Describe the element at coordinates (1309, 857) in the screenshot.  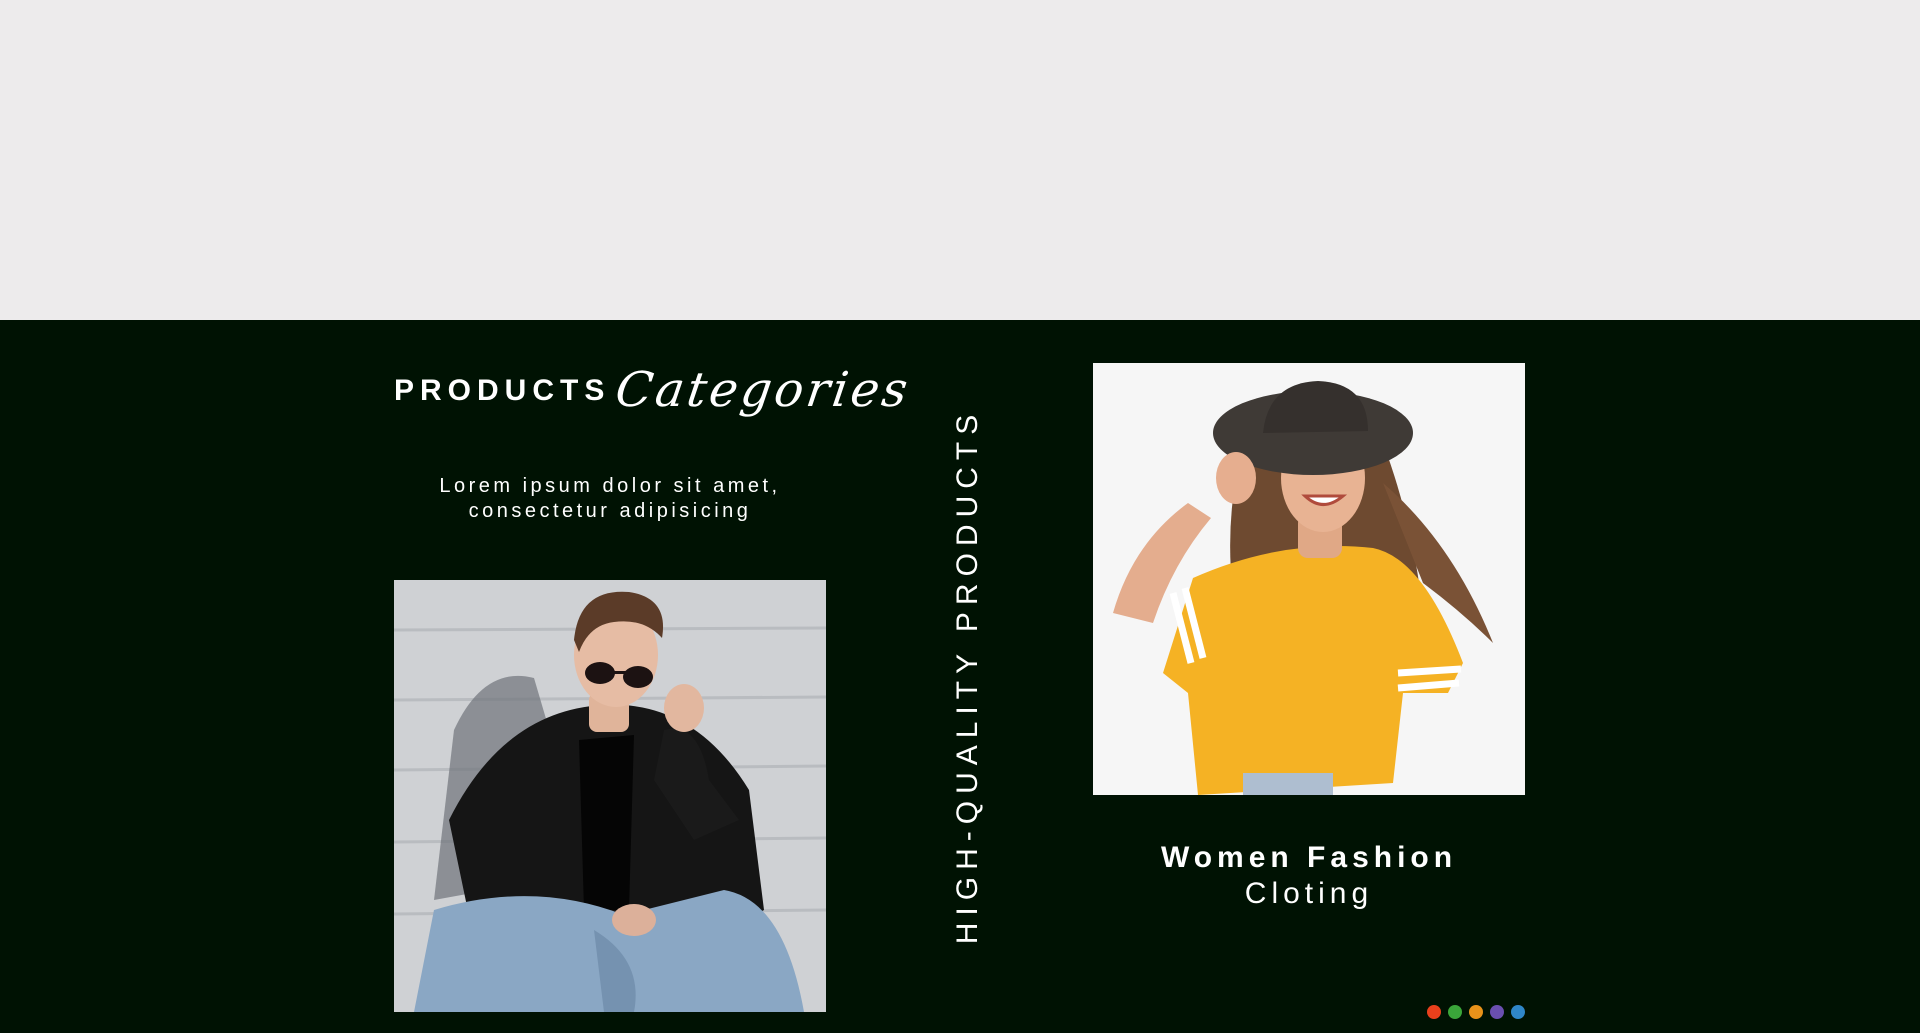
I see `feature-title: Women Fashion` at that location.